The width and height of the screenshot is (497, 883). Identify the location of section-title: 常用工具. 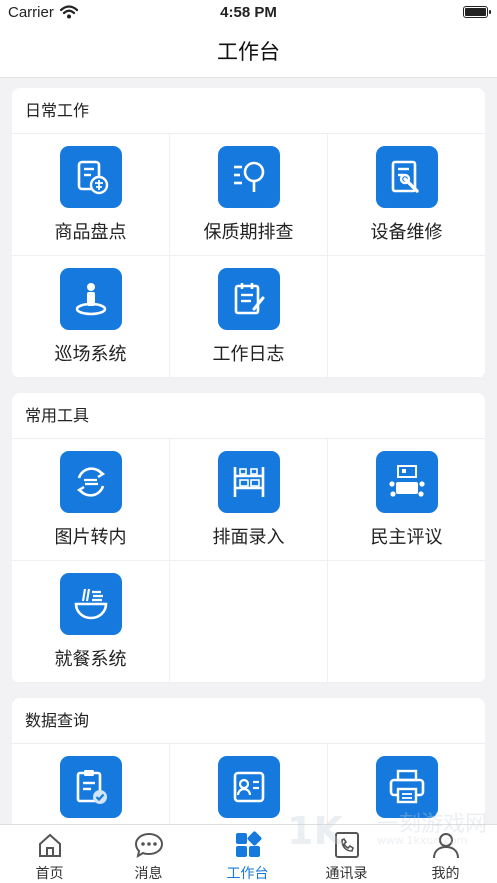
(248, 416).